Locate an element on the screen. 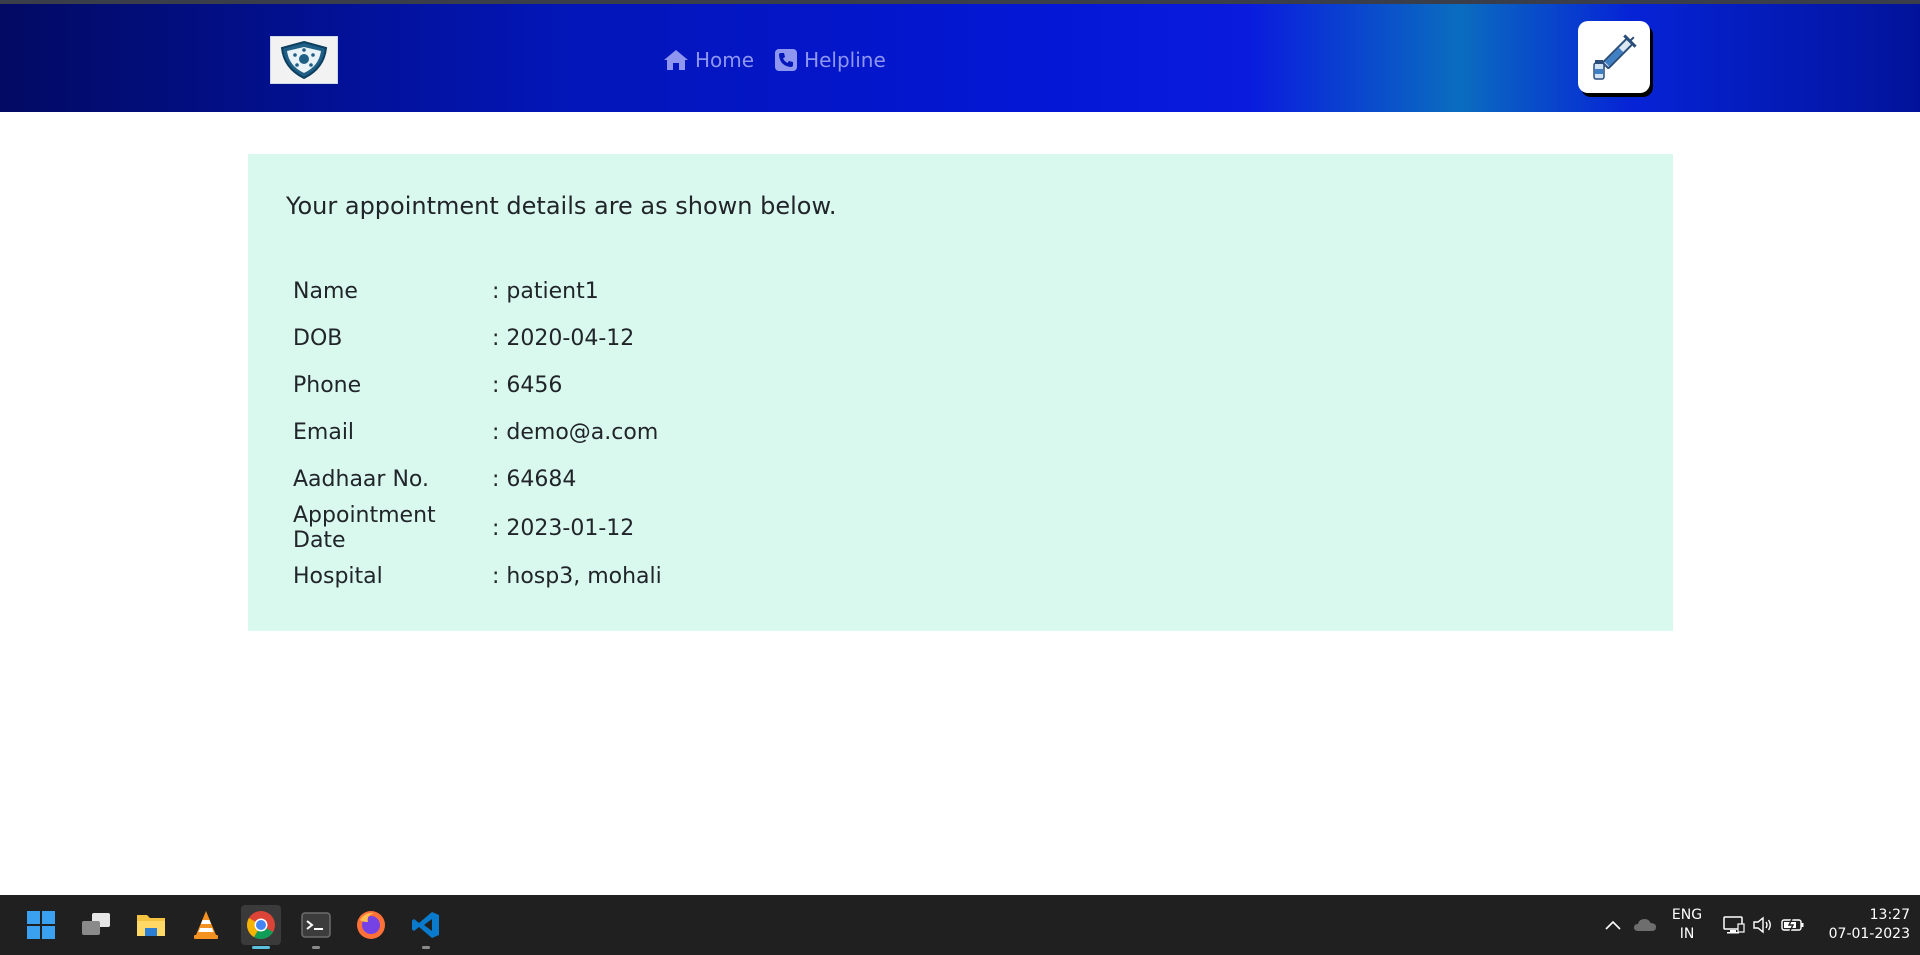 This screenshot has height=955, width=1920. chrome-icon is located at coordinates (261, 925).